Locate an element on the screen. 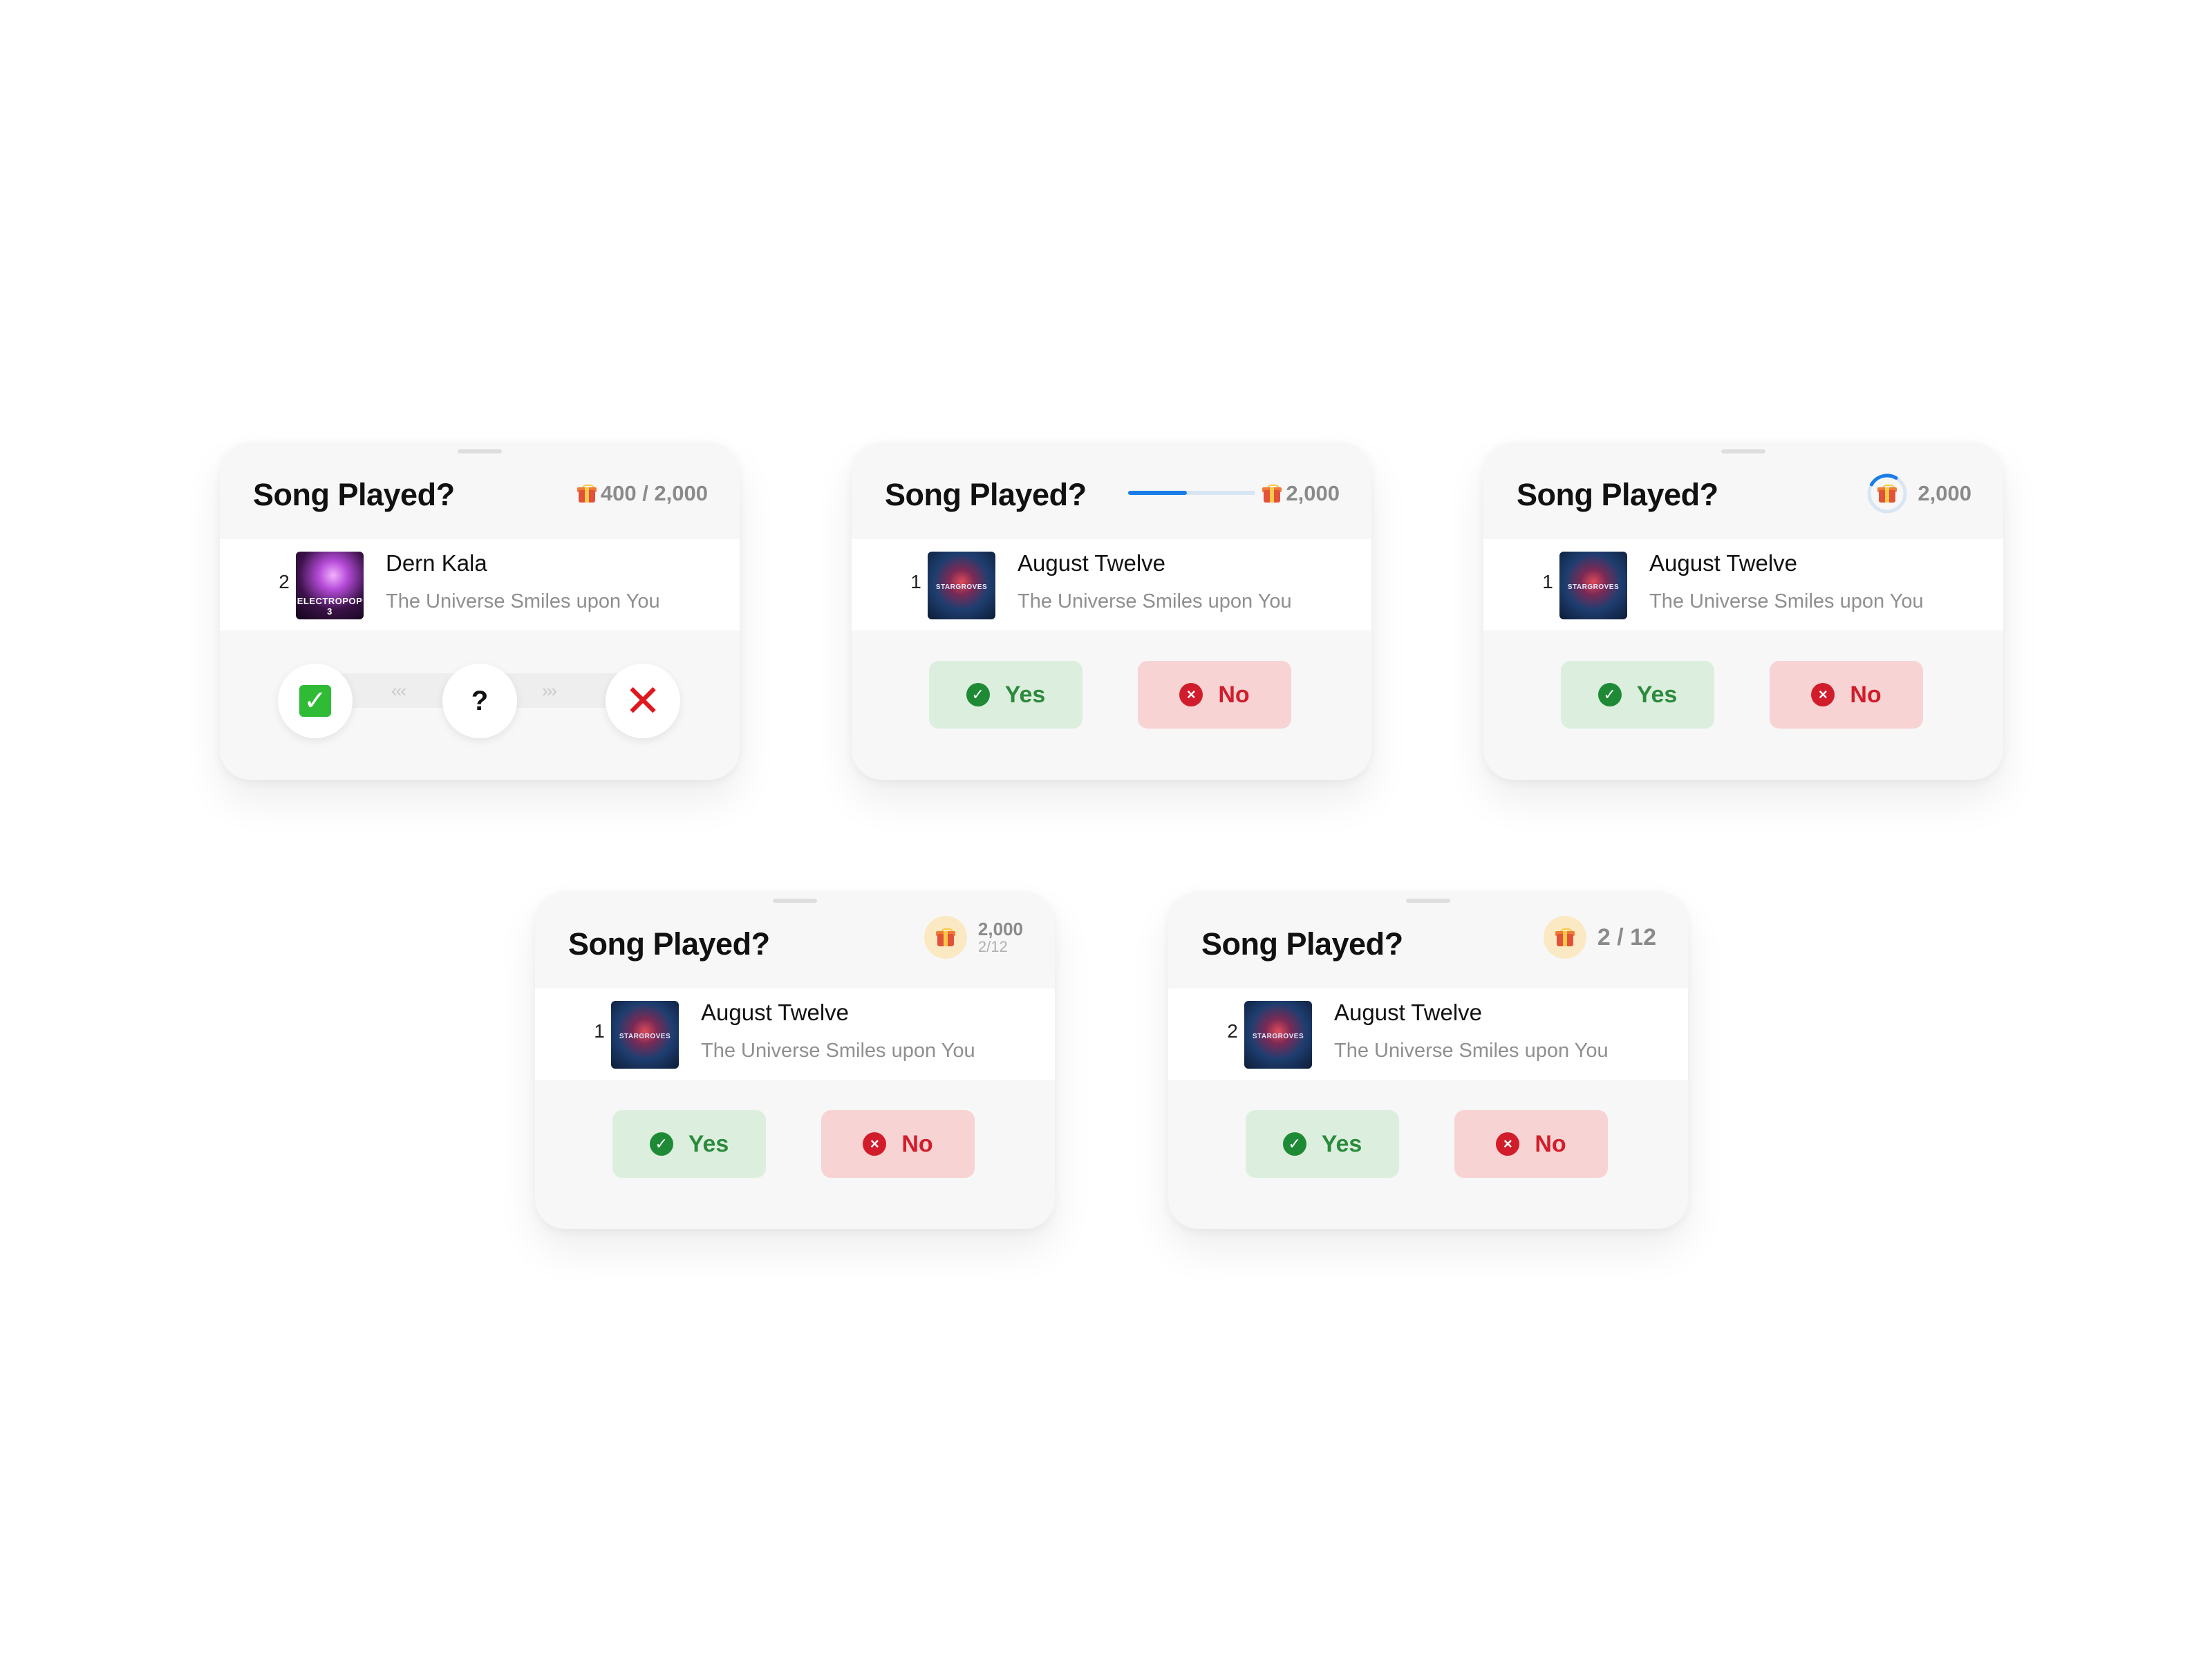 This screenshot has width=2212, height=1659. reward-progress-fill is located at coordinates (1157, 493).